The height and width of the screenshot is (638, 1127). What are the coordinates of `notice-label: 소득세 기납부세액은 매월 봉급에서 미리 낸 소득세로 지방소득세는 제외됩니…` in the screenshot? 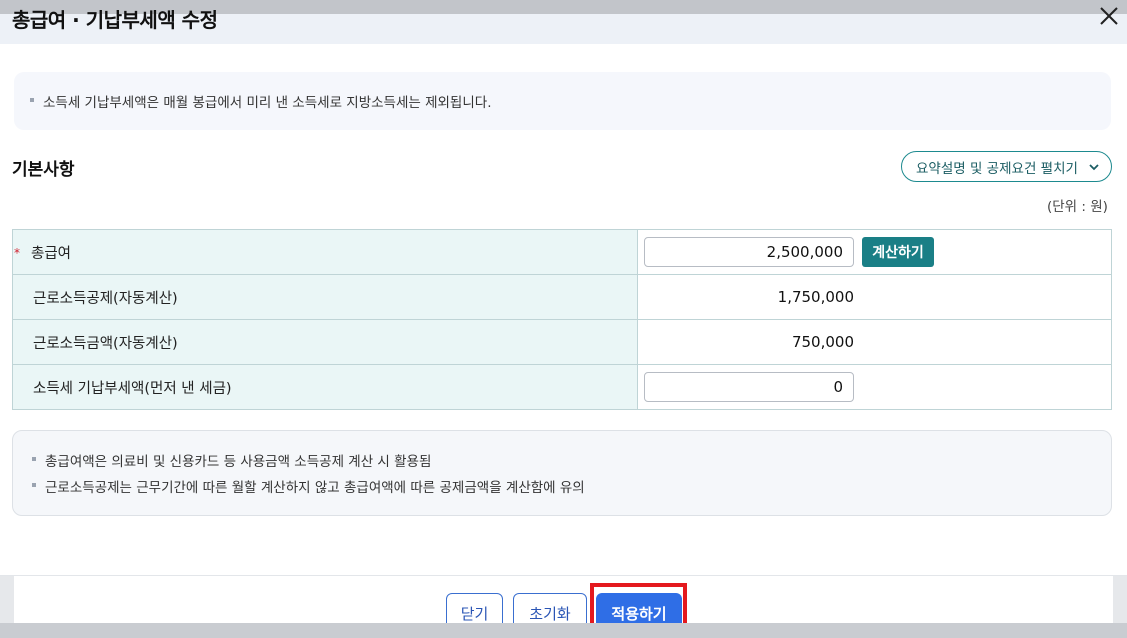 It's located at (267, 103).